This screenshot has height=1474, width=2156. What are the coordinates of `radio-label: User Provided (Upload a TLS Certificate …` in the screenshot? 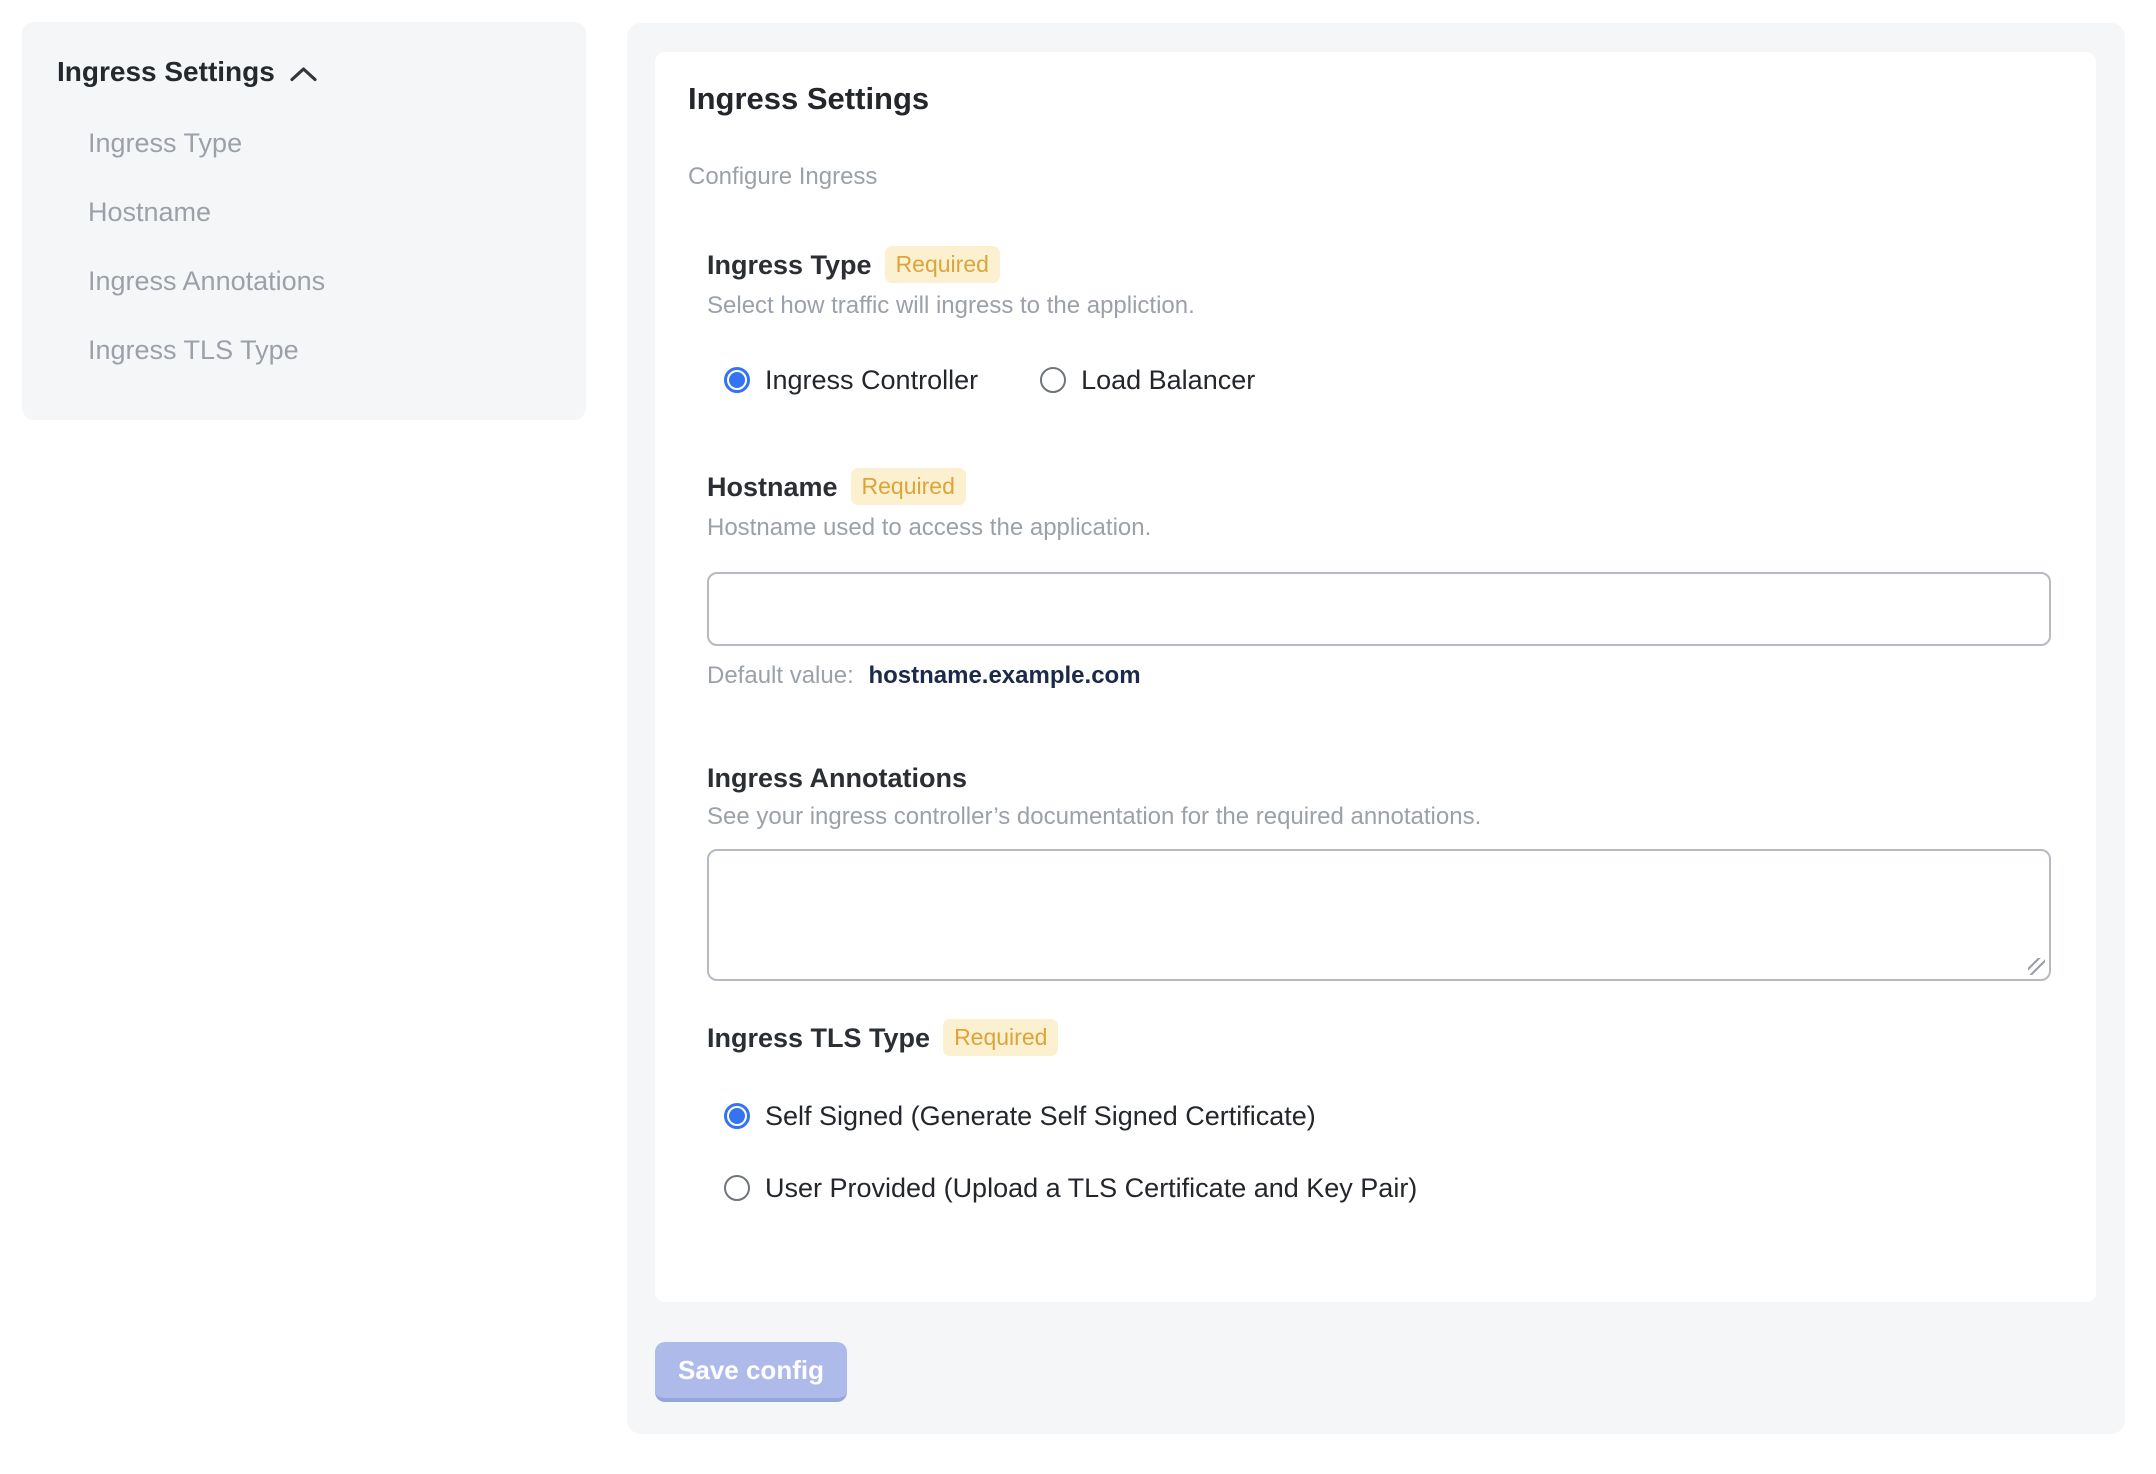 It's located at (1091, 1188).